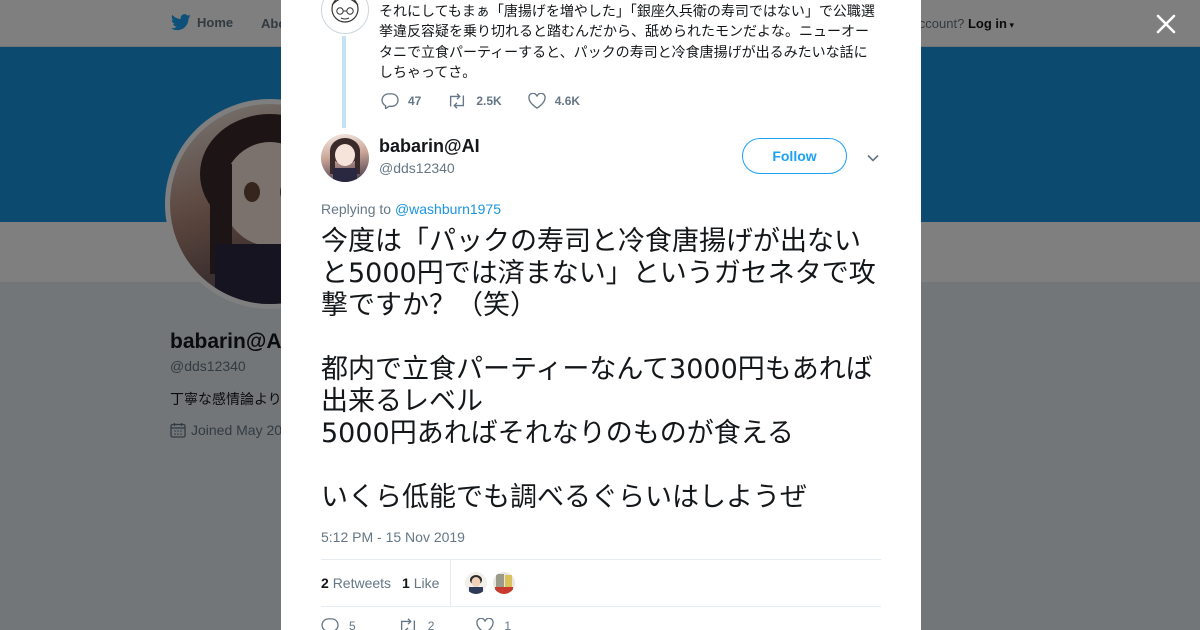 This screenshot has width=1200, height=630. I want to click on likes-stat-count: 1, so click(406, 583).